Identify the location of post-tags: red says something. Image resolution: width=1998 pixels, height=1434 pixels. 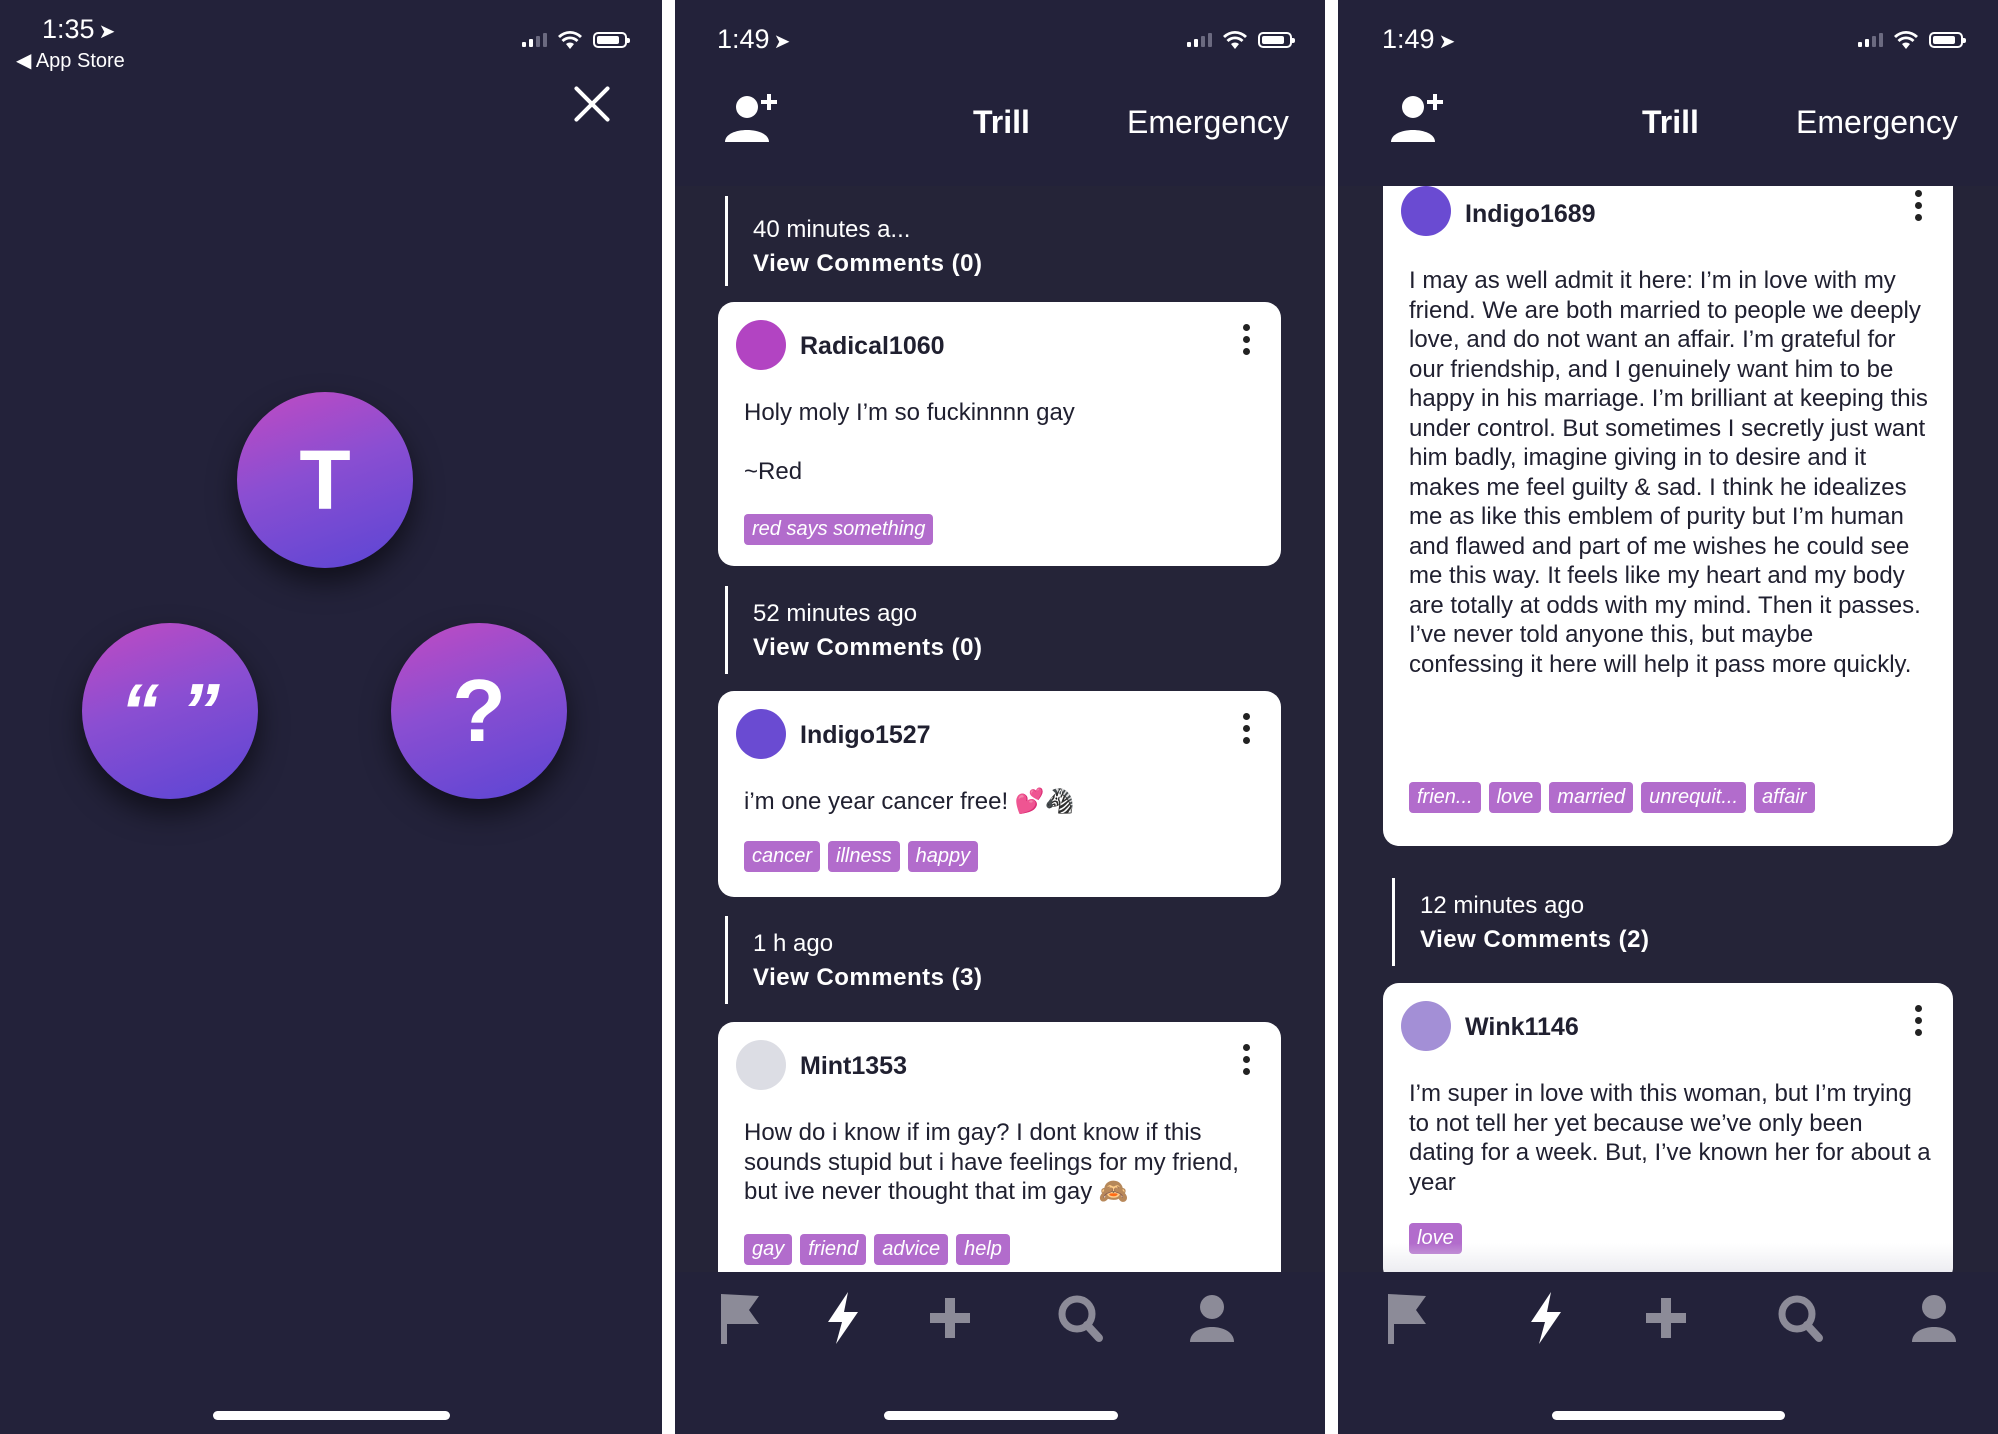
(839, 529).